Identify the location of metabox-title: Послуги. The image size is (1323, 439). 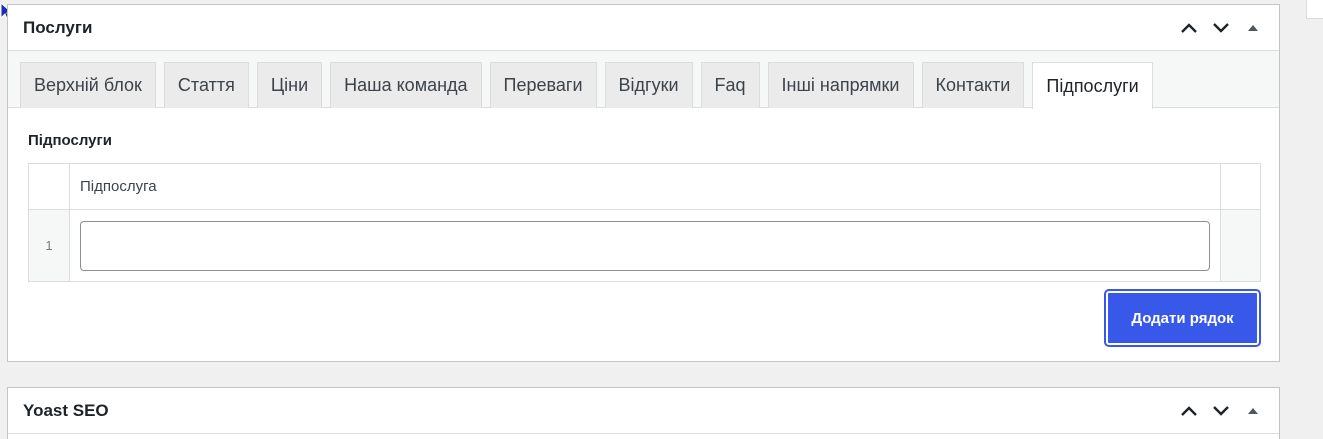
(58, 27).